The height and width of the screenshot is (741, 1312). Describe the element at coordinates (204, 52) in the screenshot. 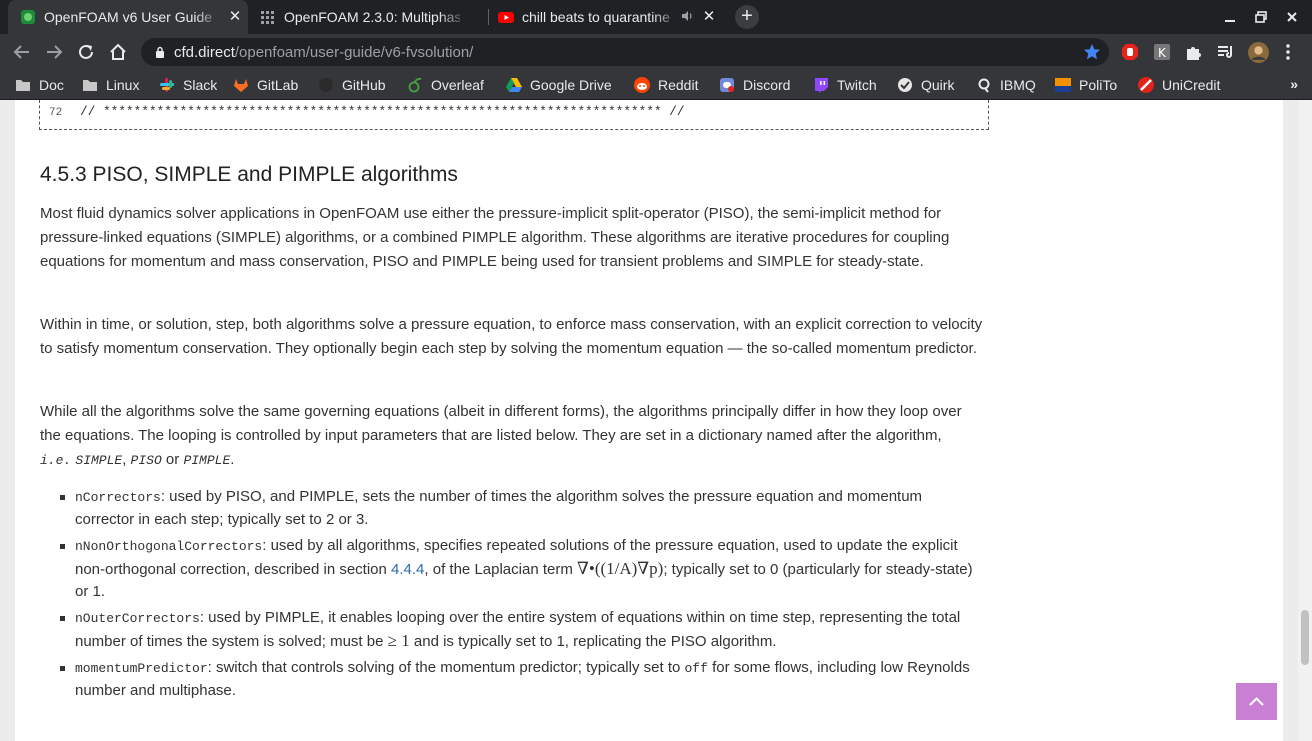

I see `url-host: cfd.direct` at that location.